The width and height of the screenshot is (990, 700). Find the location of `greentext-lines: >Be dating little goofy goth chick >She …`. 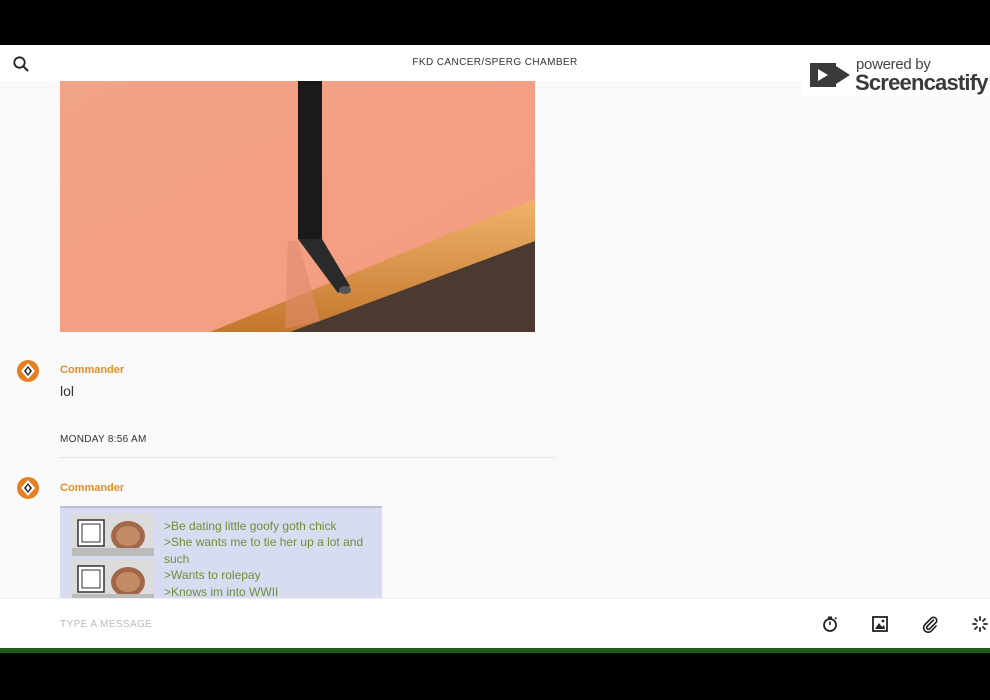

greentext-lines: >Be dating little goofy goth chick >She … is located at coordinates (269, 558).